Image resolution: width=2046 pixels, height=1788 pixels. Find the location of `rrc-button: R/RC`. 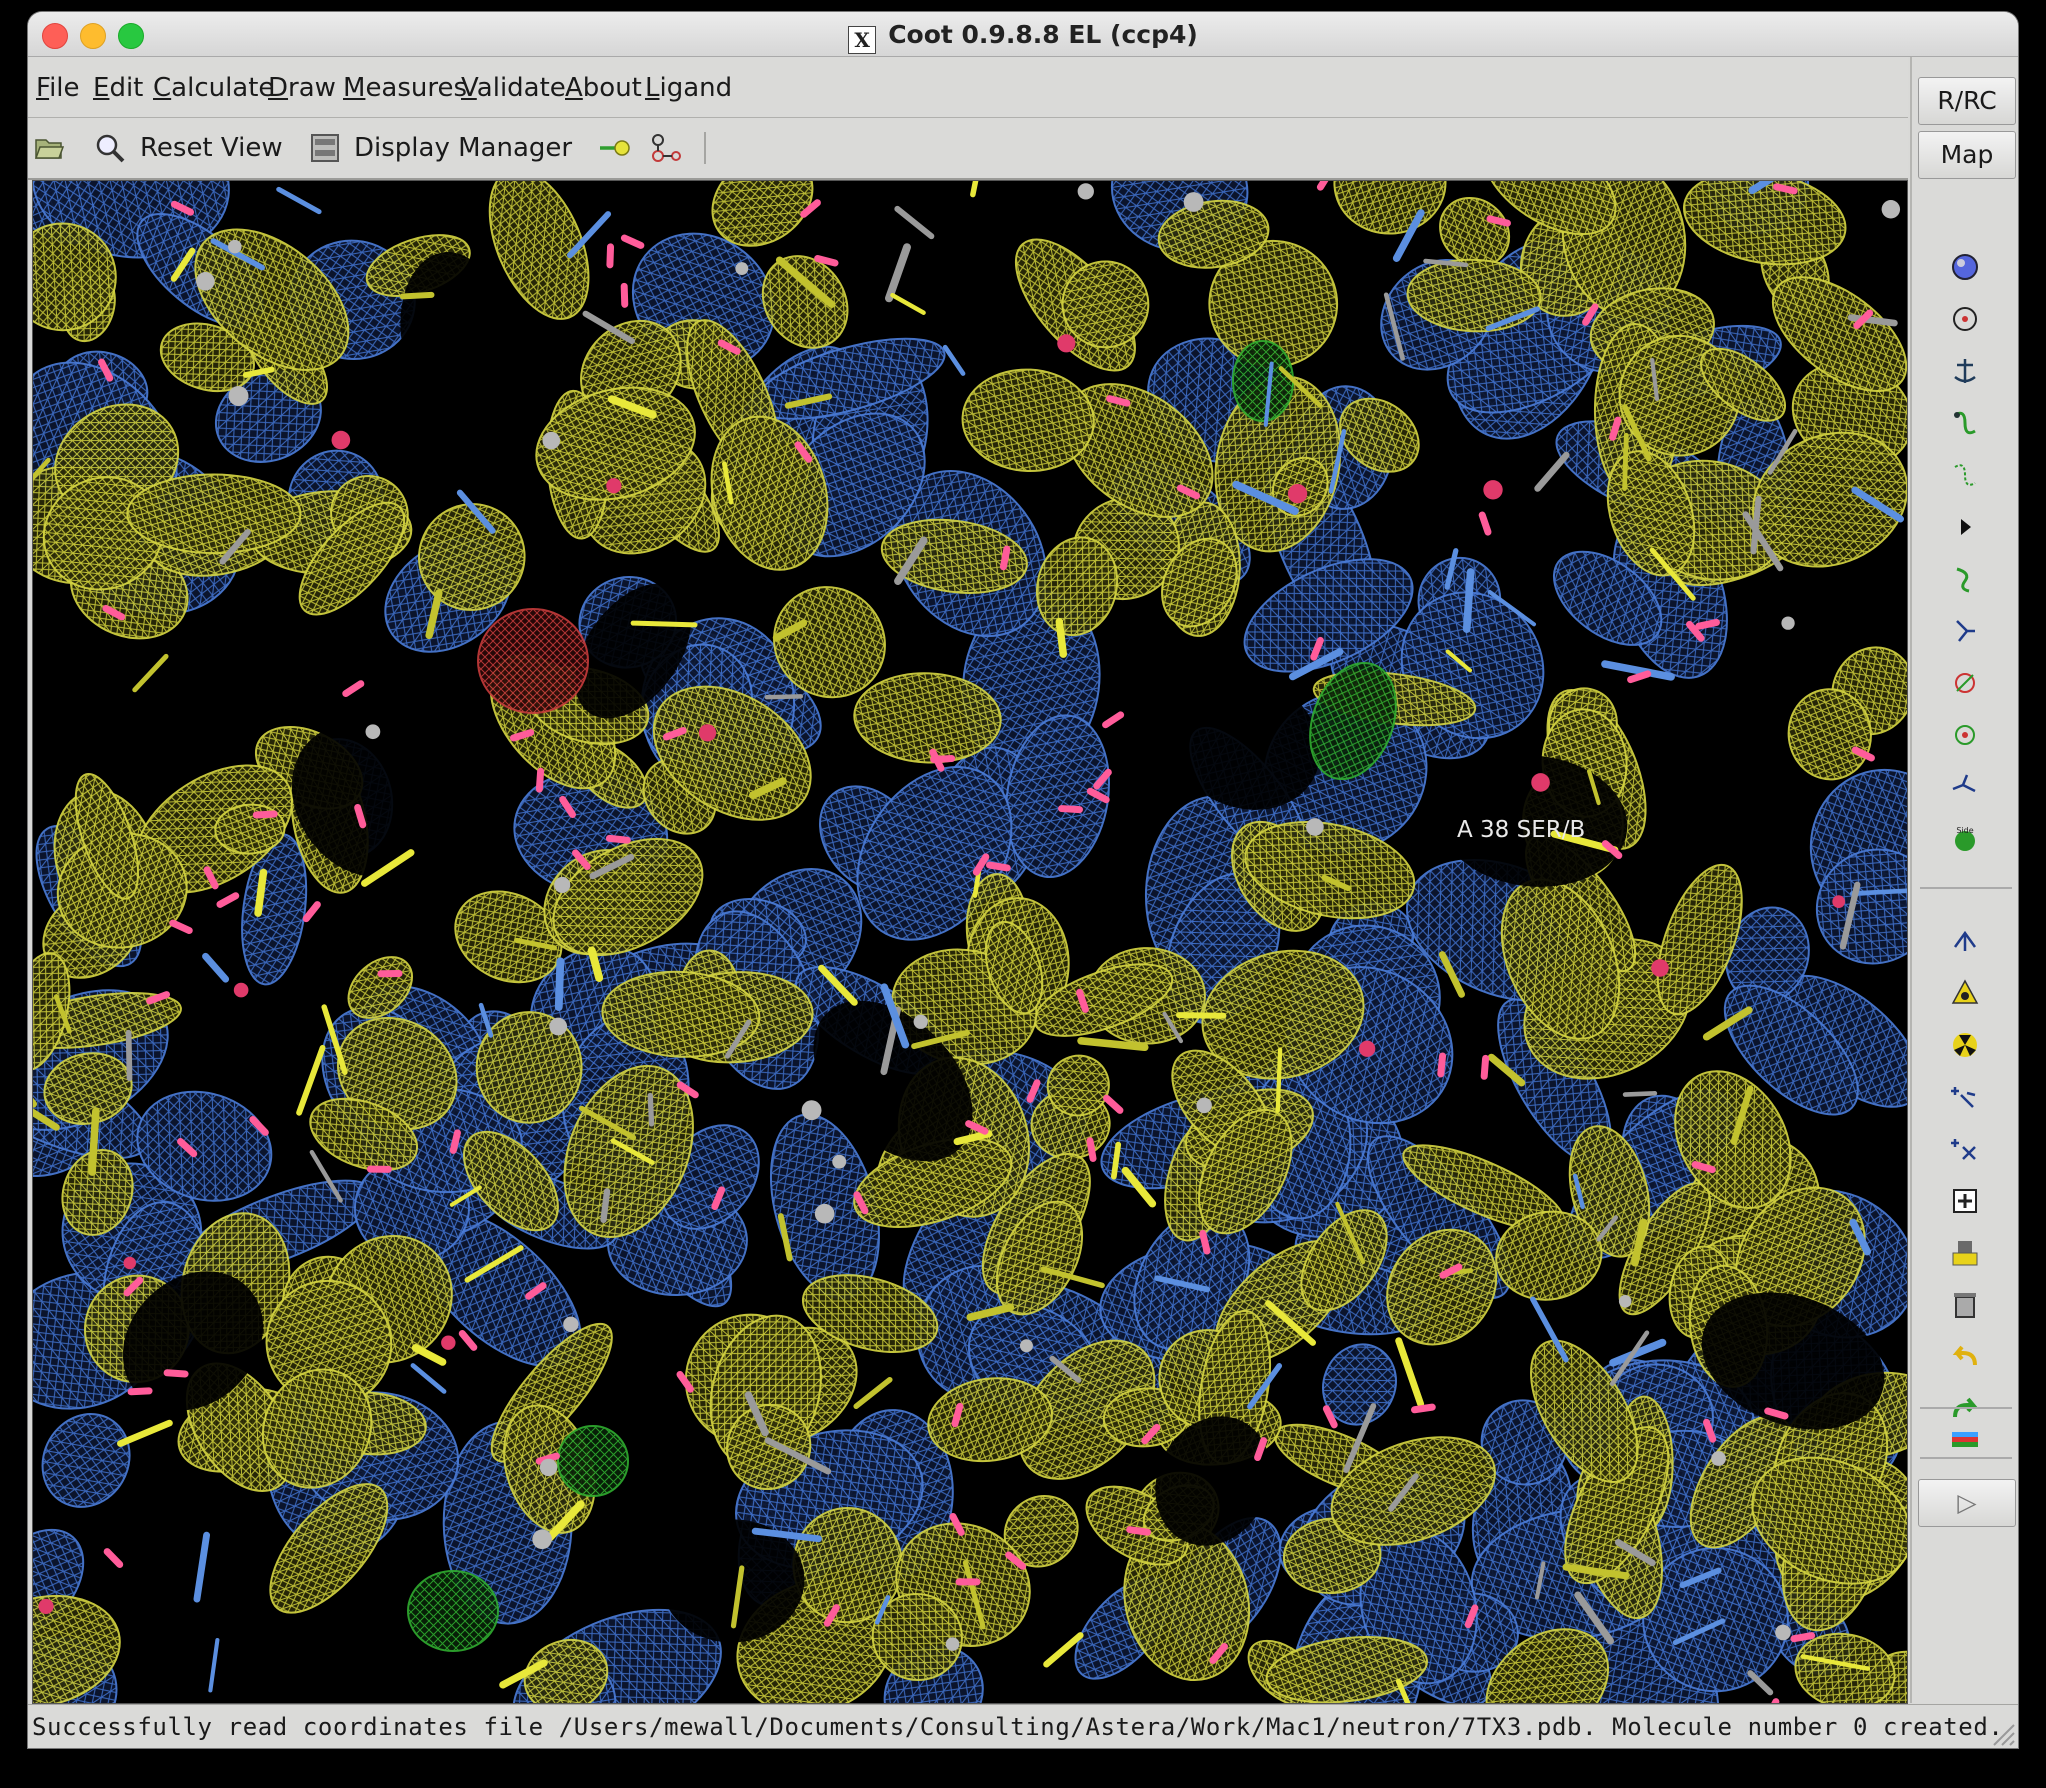

rrc-button: R/RC is located at coordinates (1967, 101).